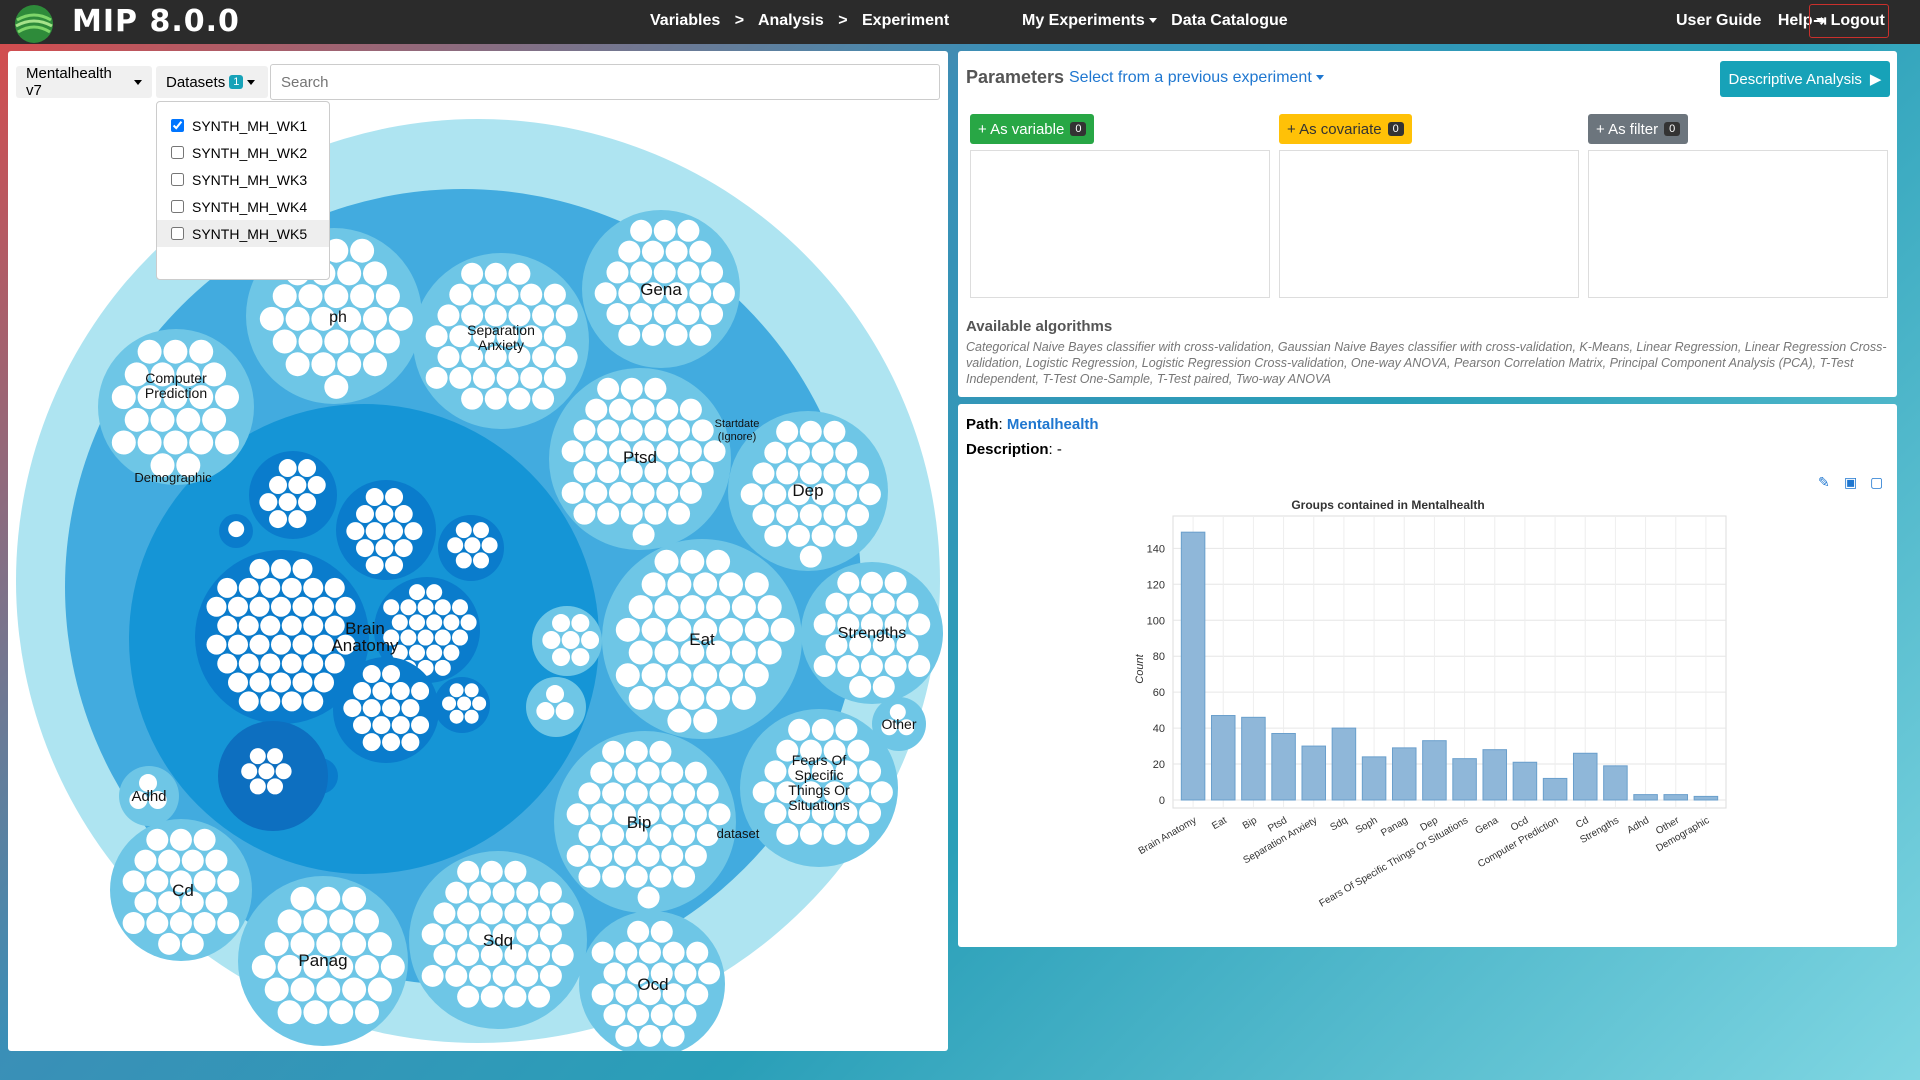 The width and height of the screenshot is (1920, 1080). Describe the element at coordinates (1738, 224) in the screenshot. I see `filter-drop-zone` at that location.